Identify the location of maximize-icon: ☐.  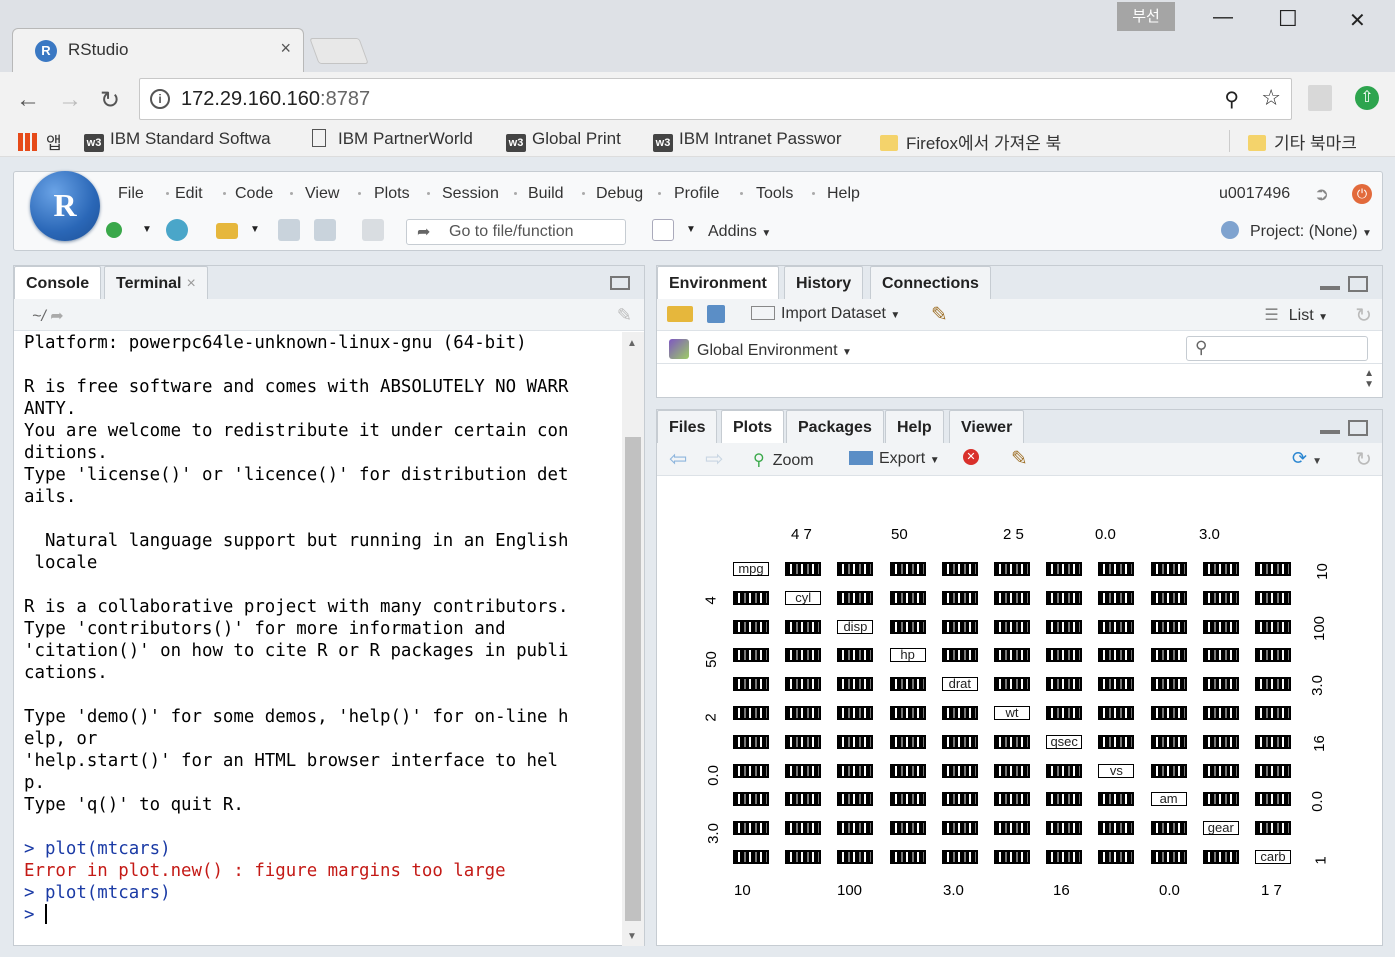
(1288, 19).